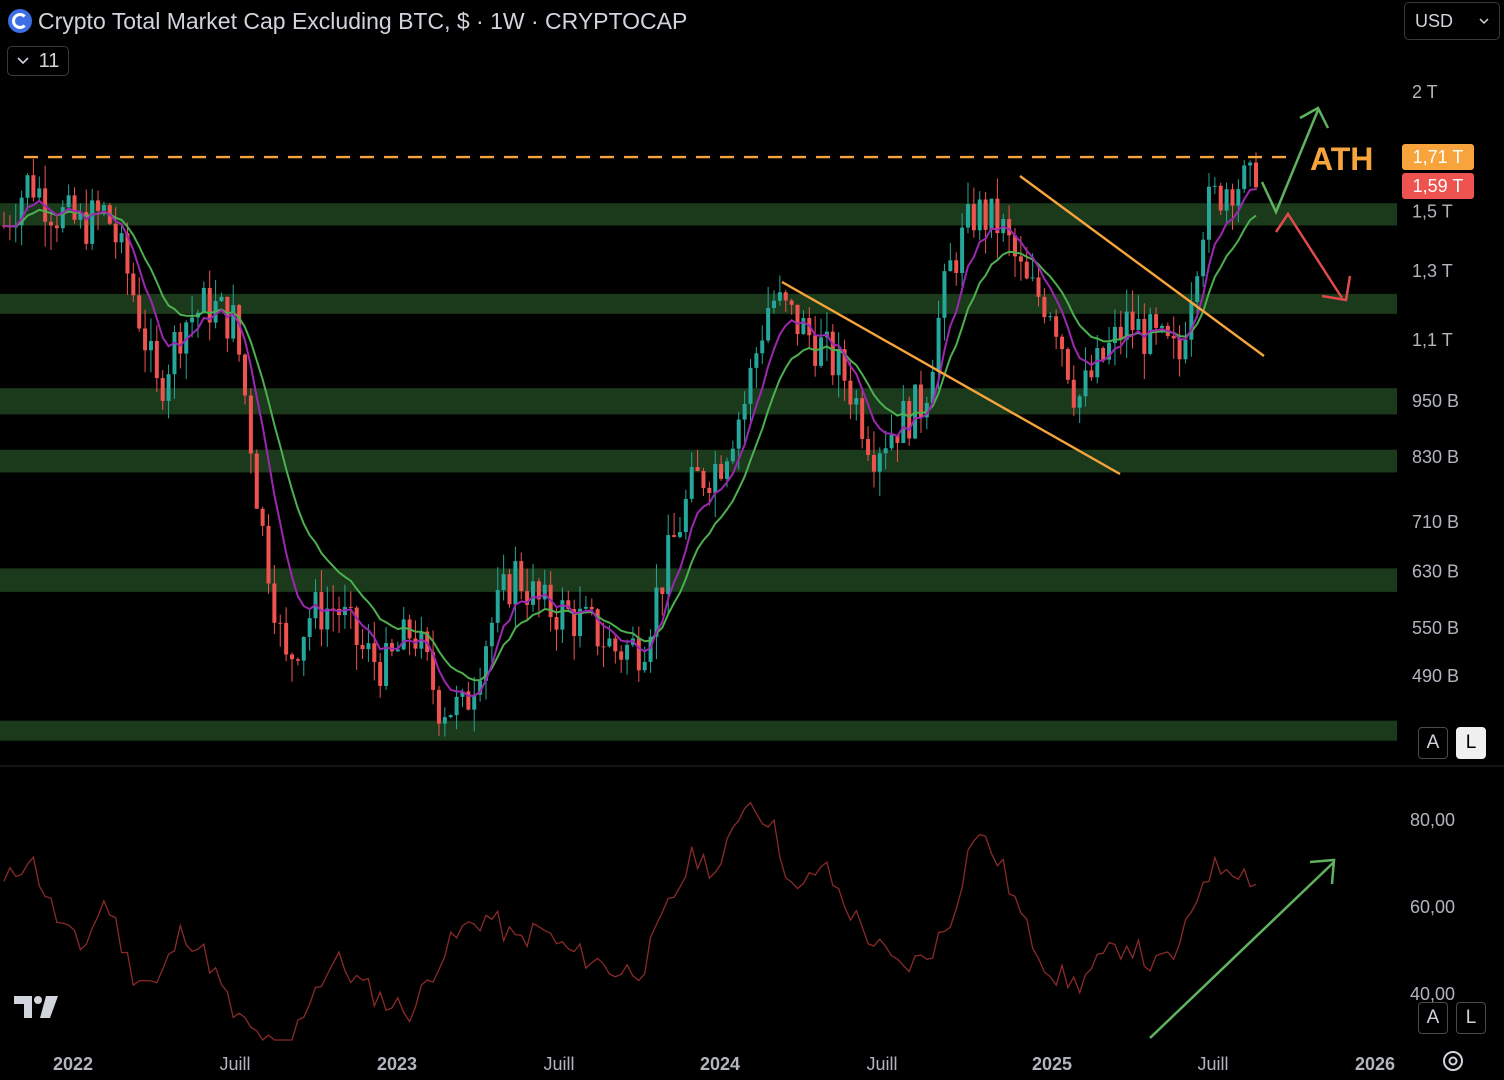  I want to click on last-price-label, so click(1438, 186).